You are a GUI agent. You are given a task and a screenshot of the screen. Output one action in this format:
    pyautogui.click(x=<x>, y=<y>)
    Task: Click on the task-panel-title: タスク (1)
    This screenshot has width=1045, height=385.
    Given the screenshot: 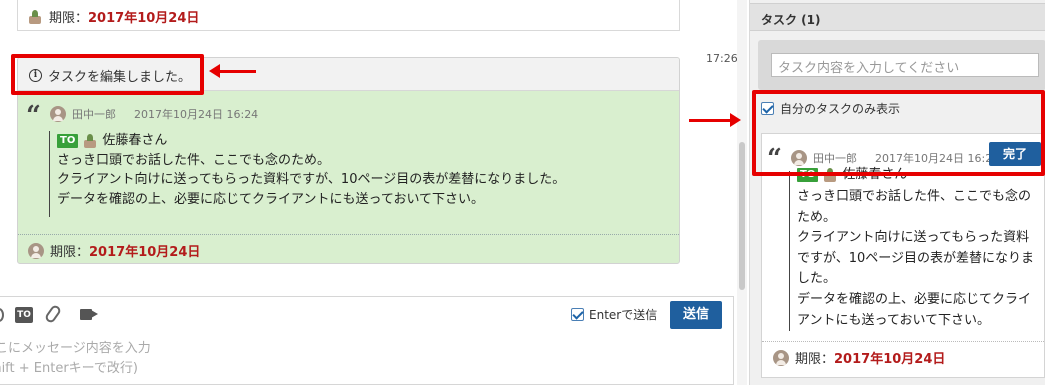 What is the action you would take?
    pyautogui.click(x=791, y=20)
    